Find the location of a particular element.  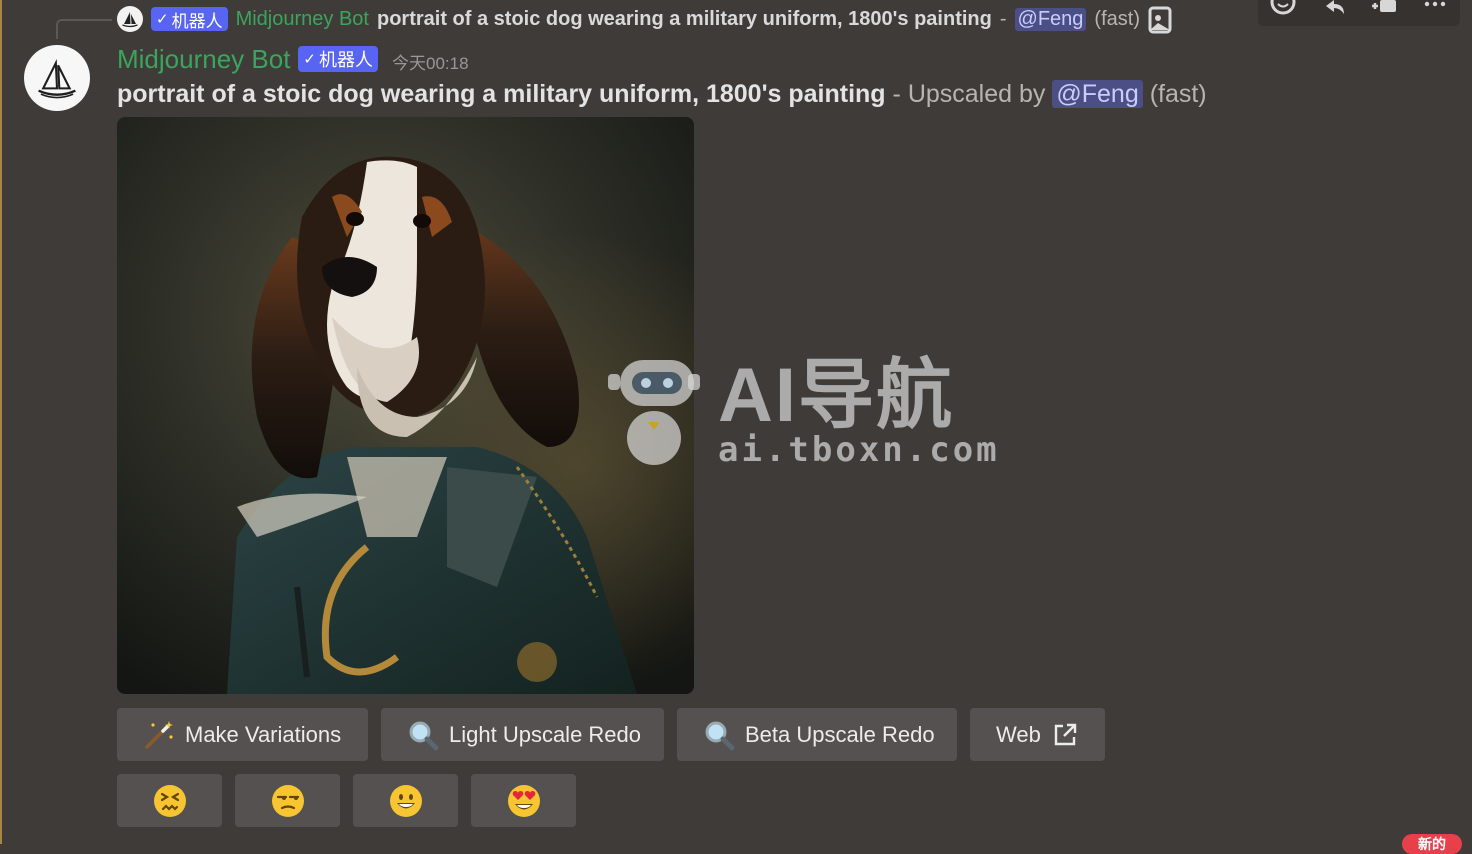

reply-connector is located at coordinates (84, 29).